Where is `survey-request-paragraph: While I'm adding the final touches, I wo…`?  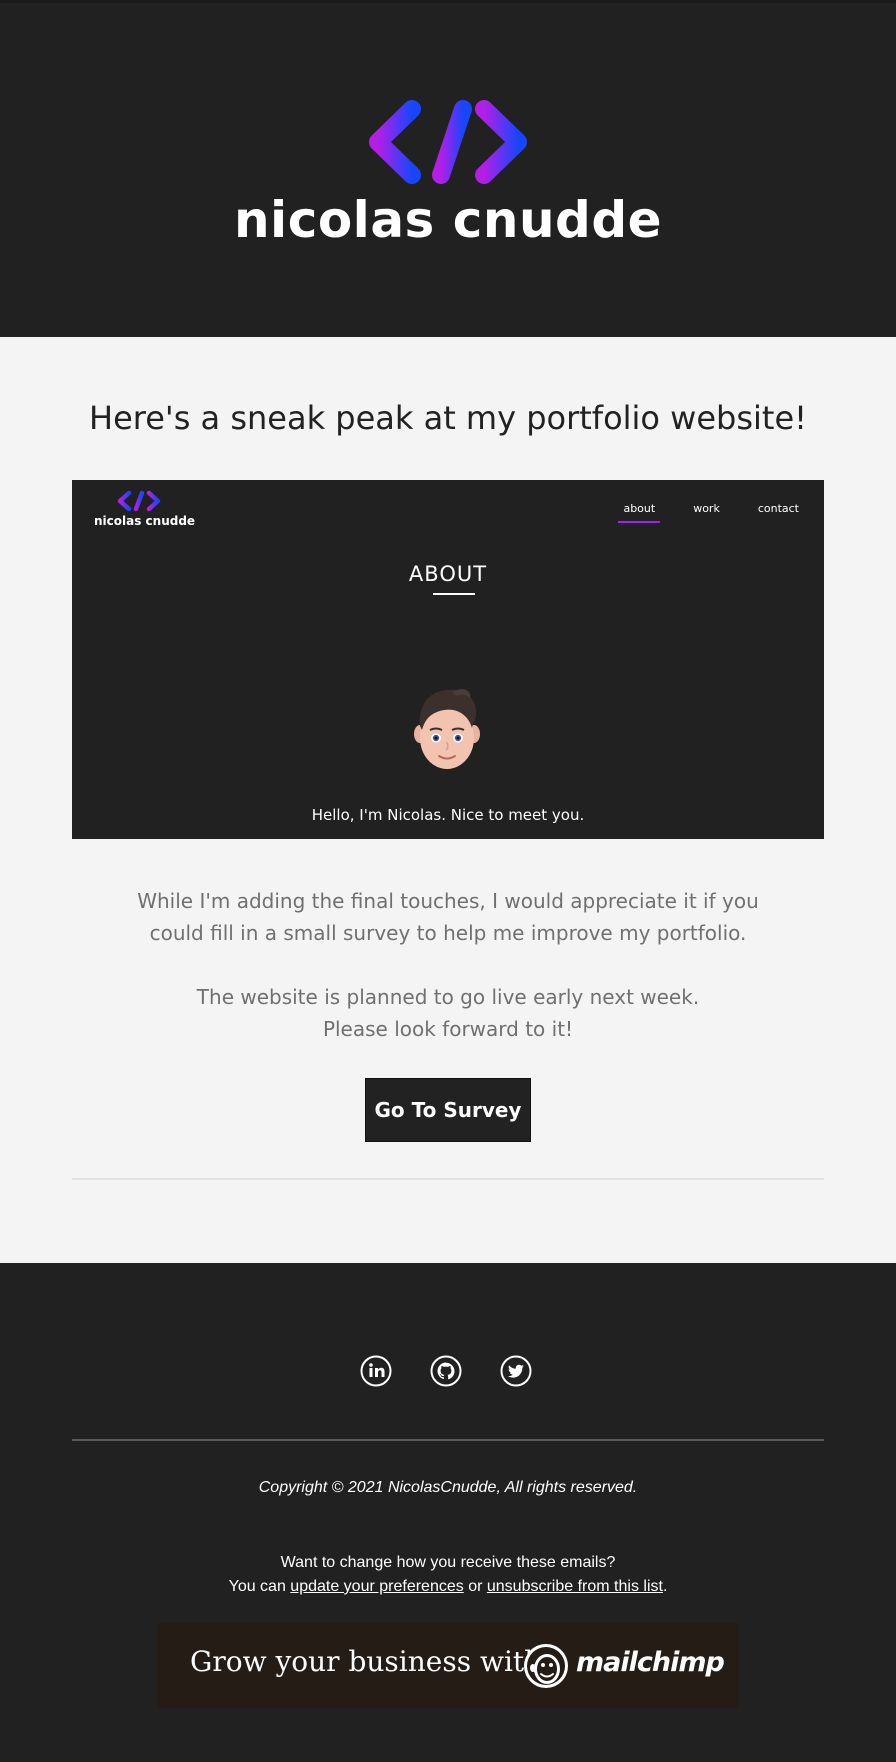
survey-request-paragraph: While I'm adding the final touches, I wo… is located at coordinates (448, 917).